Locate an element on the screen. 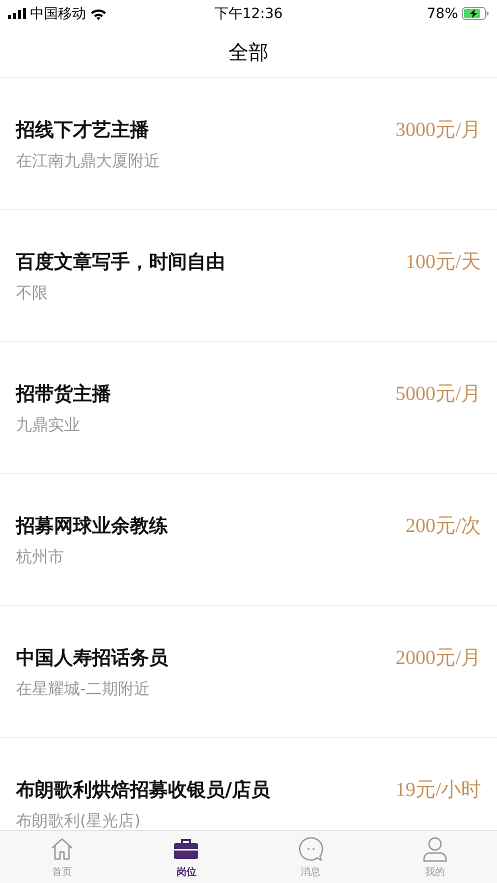 This screenshot has width=497, height=883. job-location: 布朗歌利(星光店) is located at coordinates (79, 820).